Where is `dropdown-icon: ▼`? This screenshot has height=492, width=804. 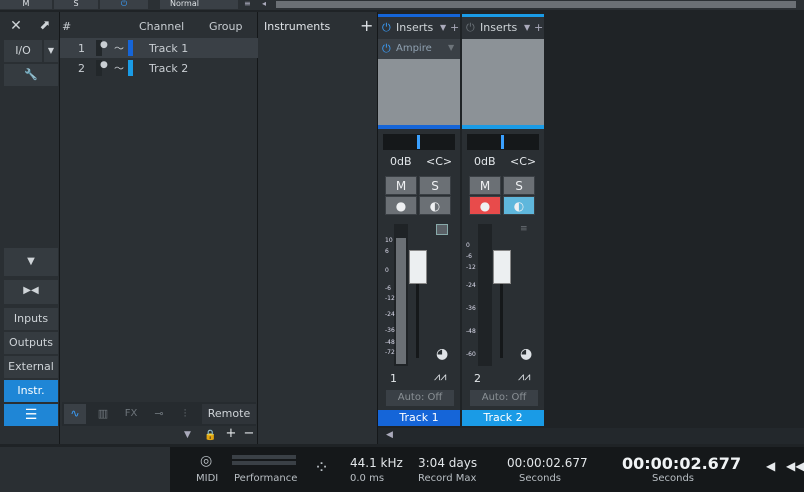
dropdown-icon: ▼ is located at coordinates (187, 435).